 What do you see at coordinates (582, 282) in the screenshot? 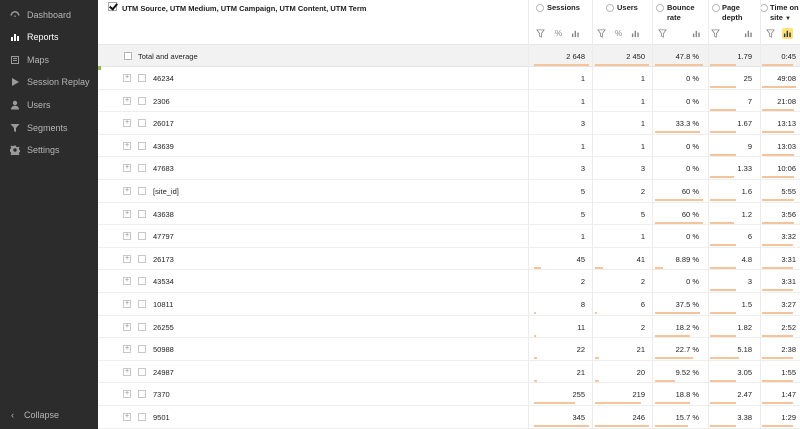
I see `cell-sessions: 2` at bounding box center [582, 282].